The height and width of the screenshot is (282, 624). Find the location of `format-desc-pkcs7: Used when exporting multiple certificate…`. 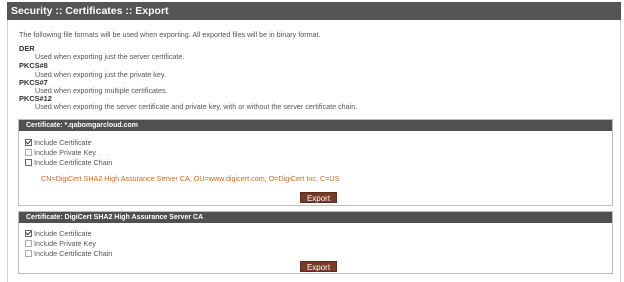

format-desc-pkcs7: Used when exporting multiple certificate… is located at coordinates (101, 90).